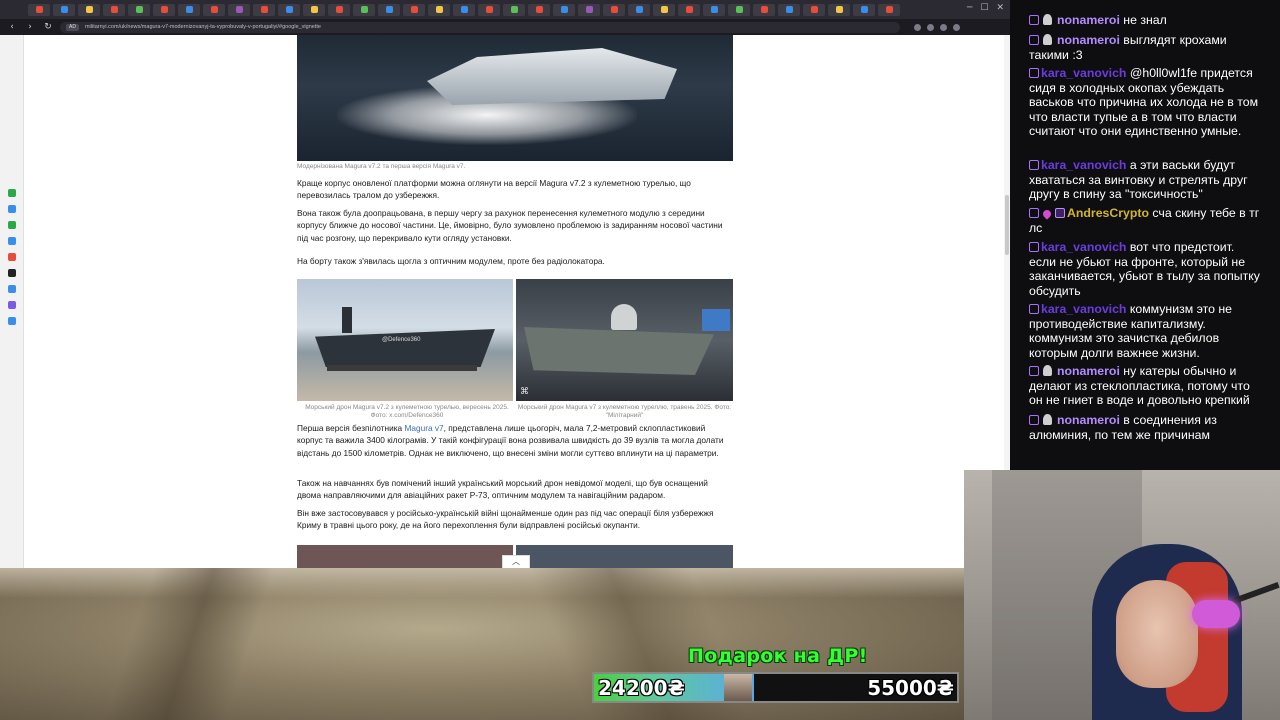 This screenshot has width=1280, height=720. Describe the element at coordinates (984, 8) in the screenshot. I see `maximize-button: ☐` at that location.